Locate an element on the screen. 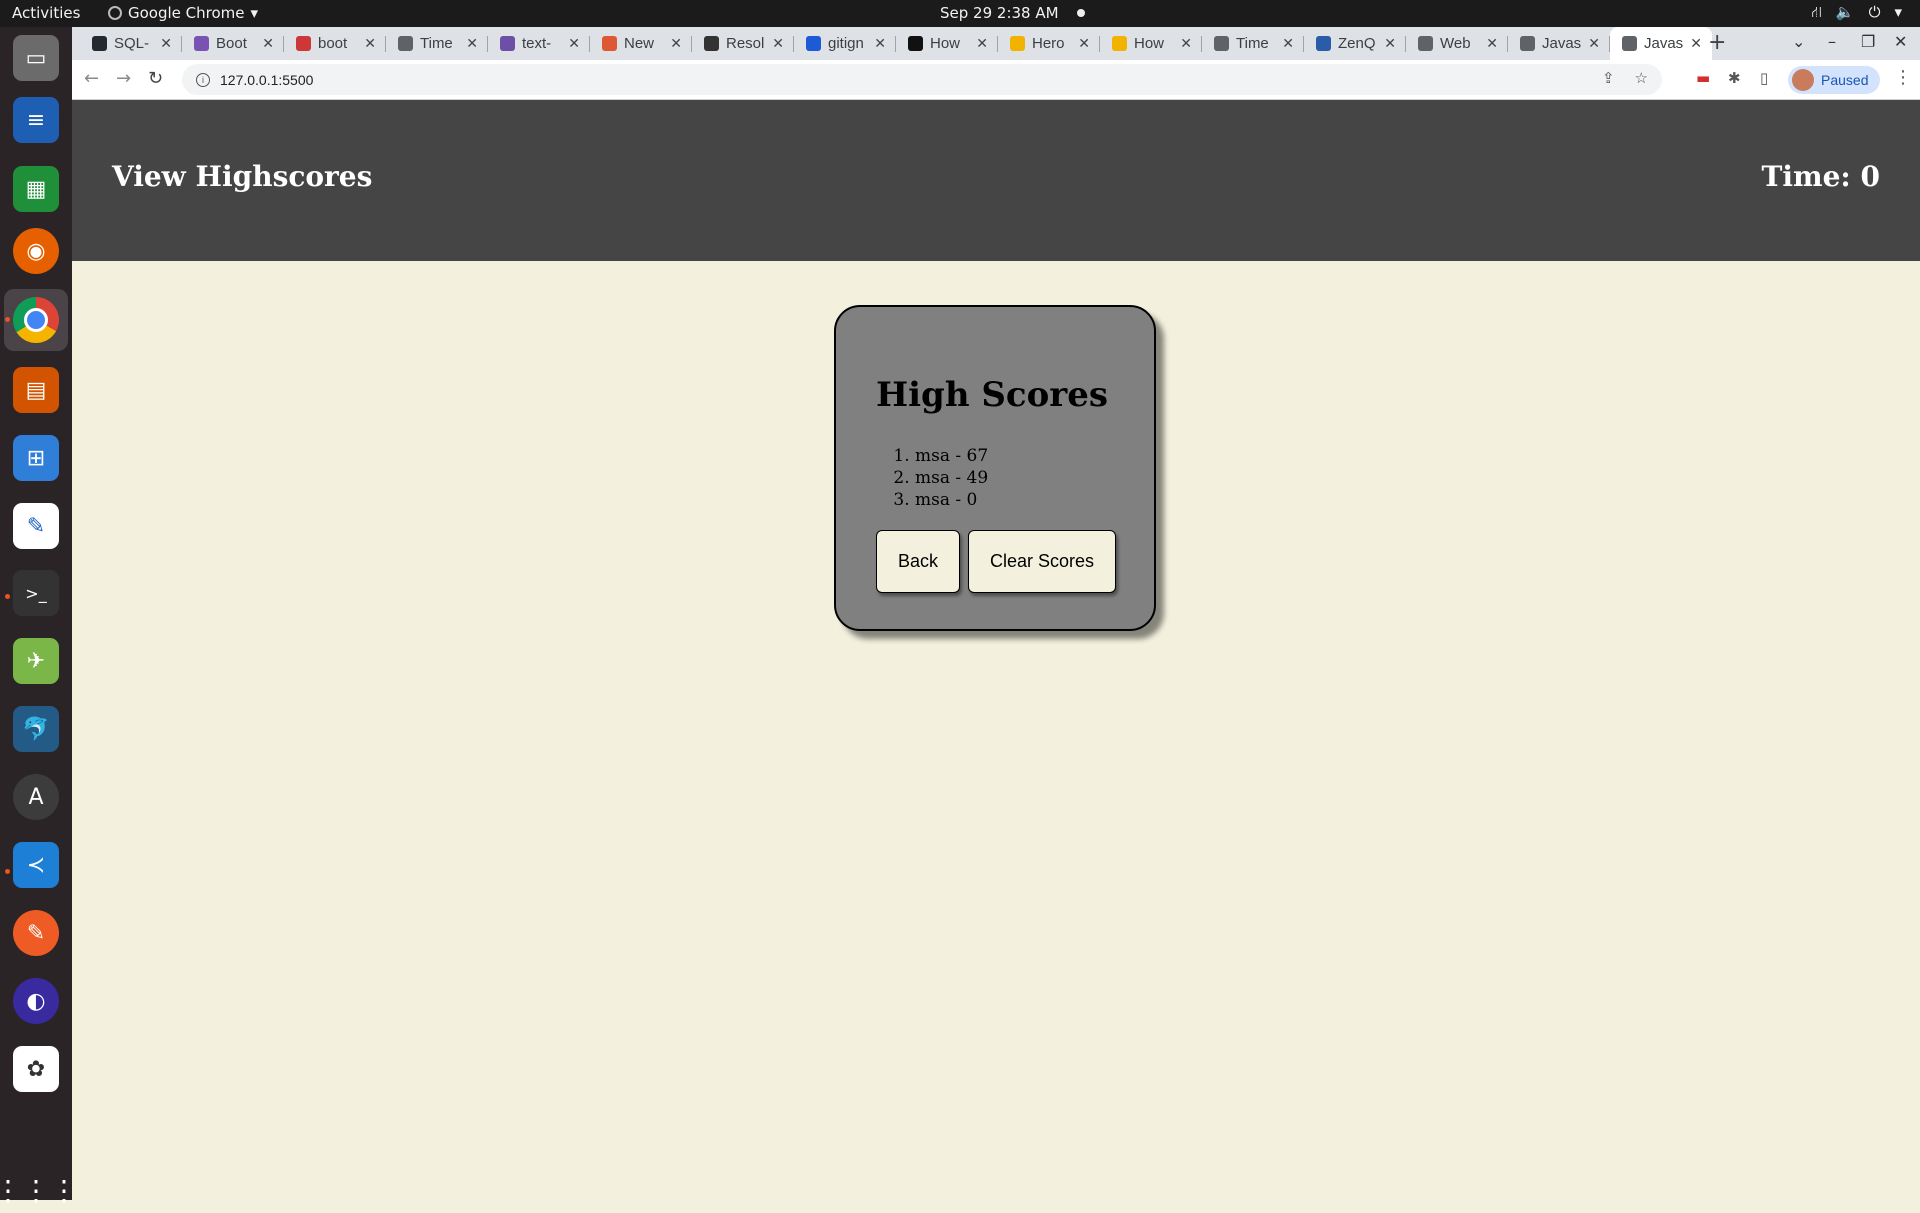 The height and width of the screenshot is (1213, 1920). app-grid-icon: ⋮⋮⋮ is located at coordinates (39, 1190).